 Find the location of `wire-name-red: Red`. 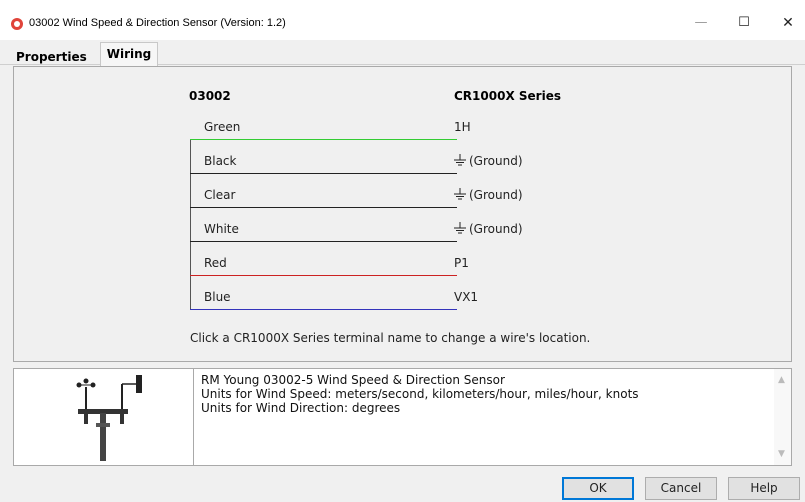

wire-name-red: Red is located at coordinates (215, 263).